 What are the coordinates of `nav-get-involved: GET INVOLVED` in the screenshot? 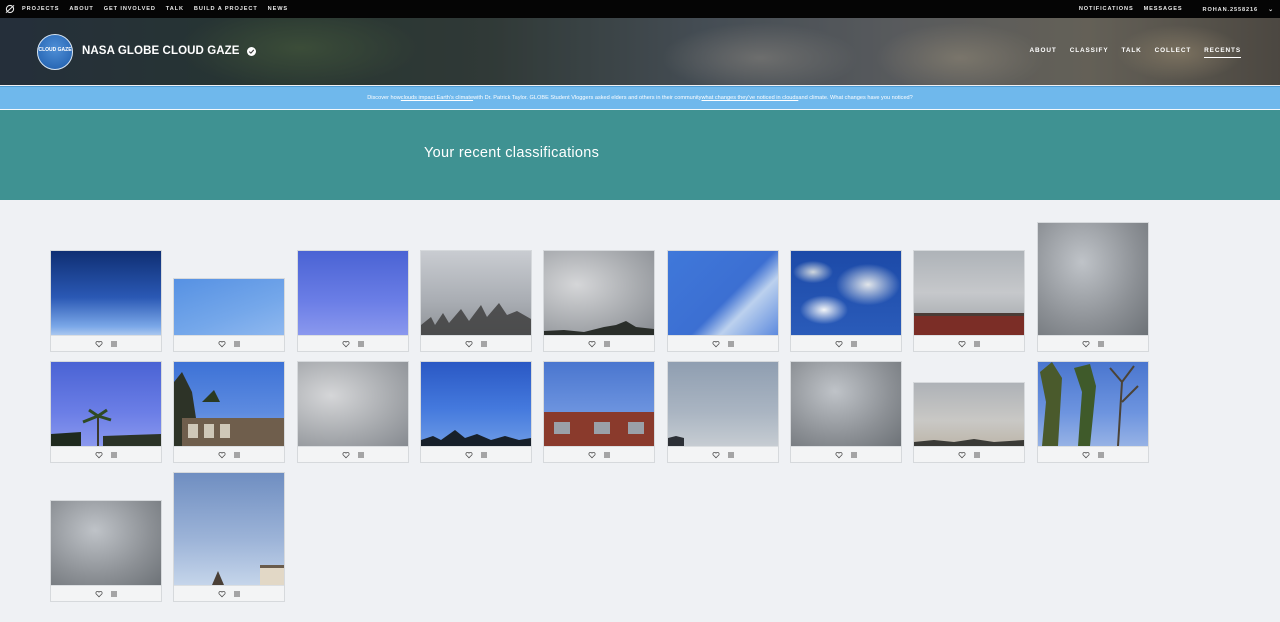 It's located at (130, 9).